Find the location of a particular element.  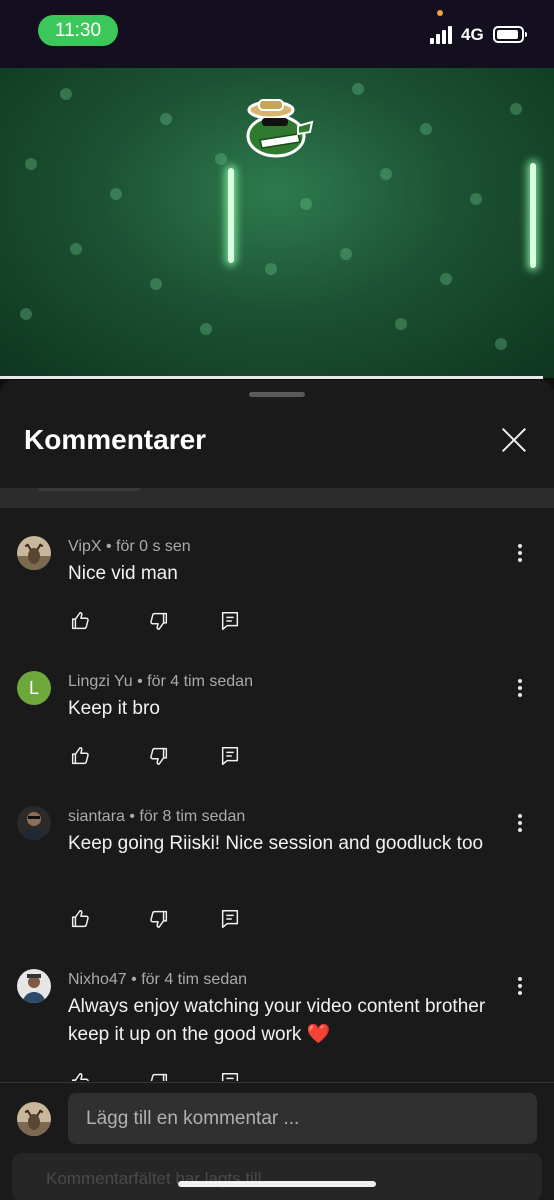

comment-meta: Lingzi Yu • för 4 tim sedan is located at coordinates (160, 681).